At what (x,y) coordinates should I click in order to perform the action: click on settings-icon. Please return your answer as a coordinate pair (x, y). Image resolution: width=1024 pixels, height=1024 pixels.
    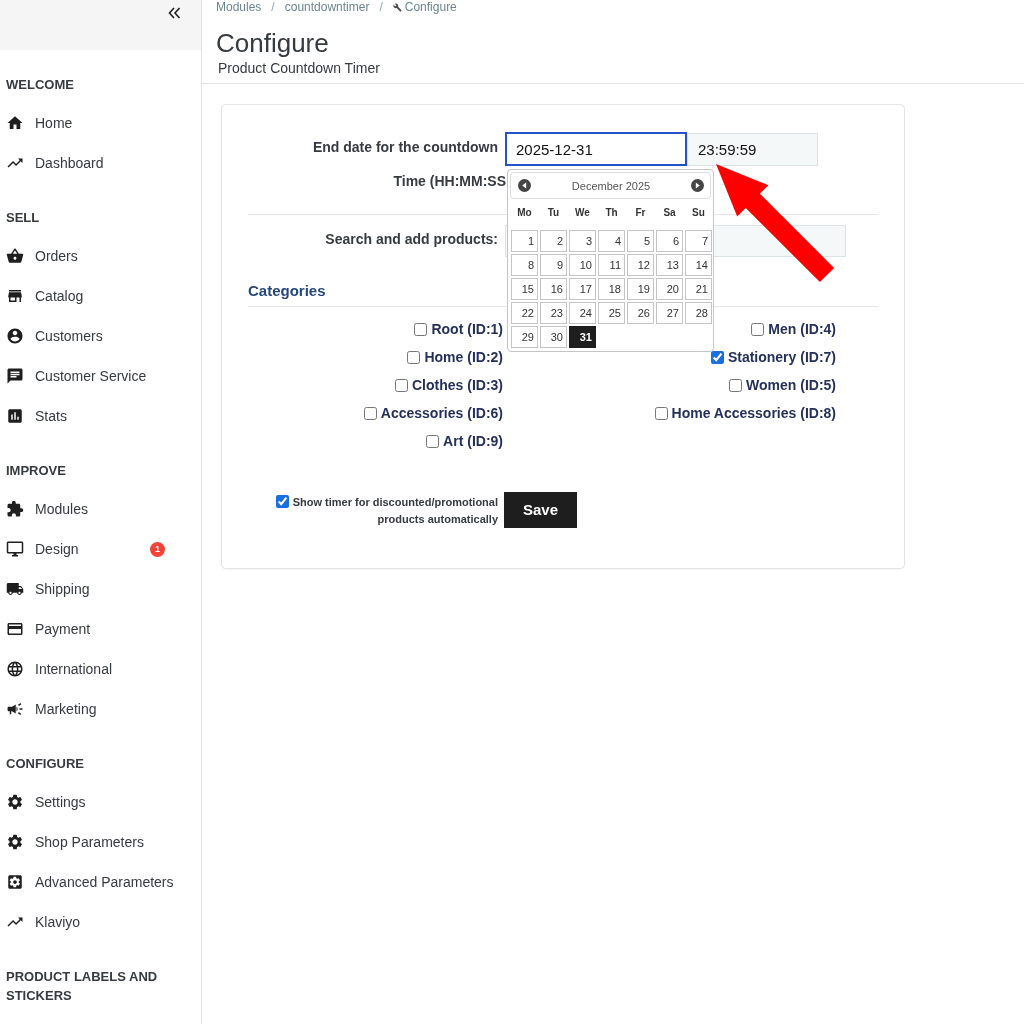
    Looking at the image, I should click on (15, 802).